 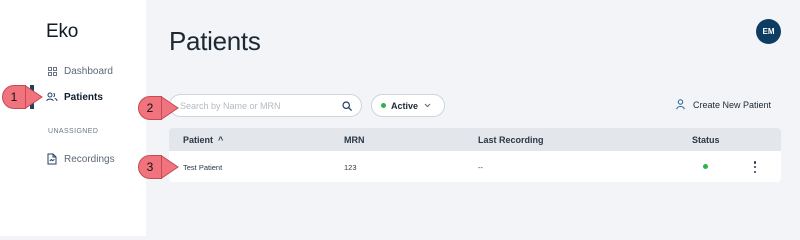 I want to click on callout-number: 2, so click(x=150, y=108).